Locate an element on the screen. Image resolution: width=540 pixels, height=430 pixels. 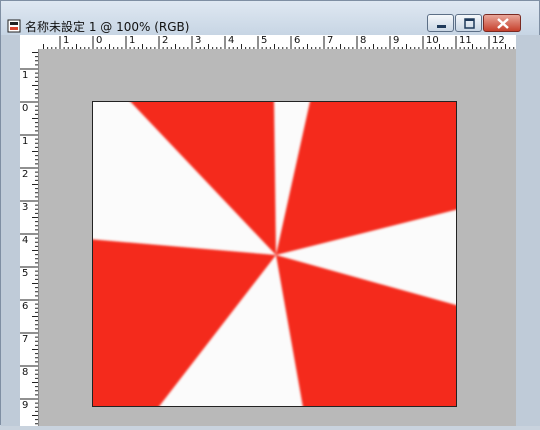
window-title: 名称未設定 1 @ 100% (RGB) is located at coordinates (107, 27).